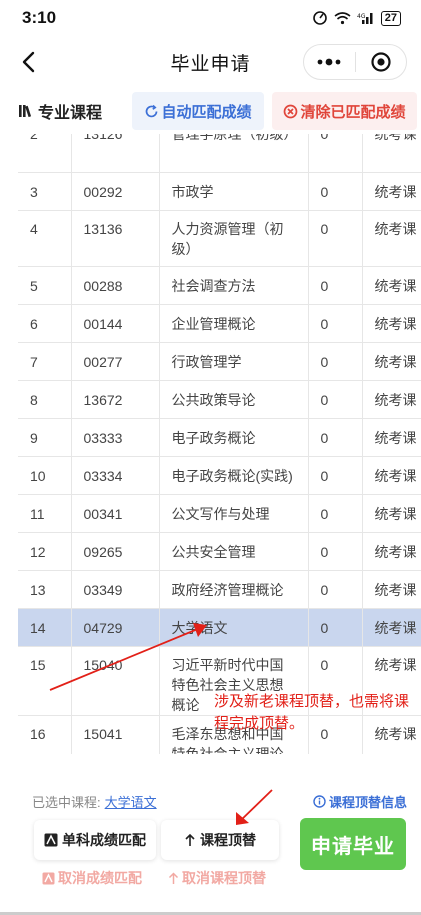 The height and width of the screenshot is (915, 421). Describe the element at coordinates (30, 62) in the screenshot. I see `back-arrow-icon` at that location.